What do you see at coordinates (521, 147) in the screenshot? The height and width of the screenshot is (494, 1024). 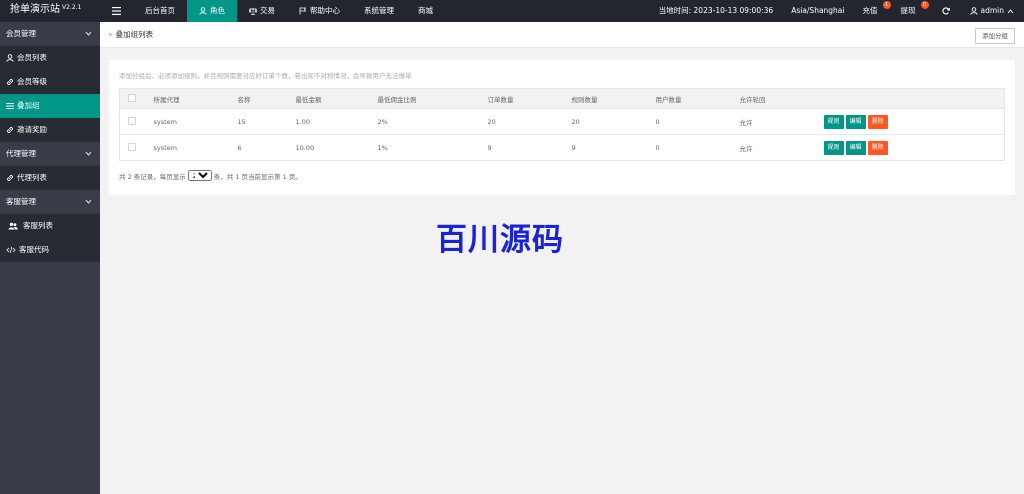 I see `cell-orders: 9` at bounding box center [521, 147].